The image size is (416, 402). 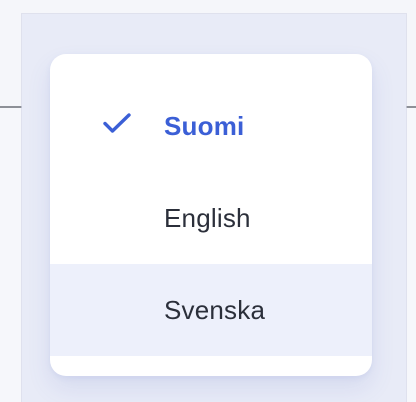 I want to click on check-icon, so click(x=117, y=123).